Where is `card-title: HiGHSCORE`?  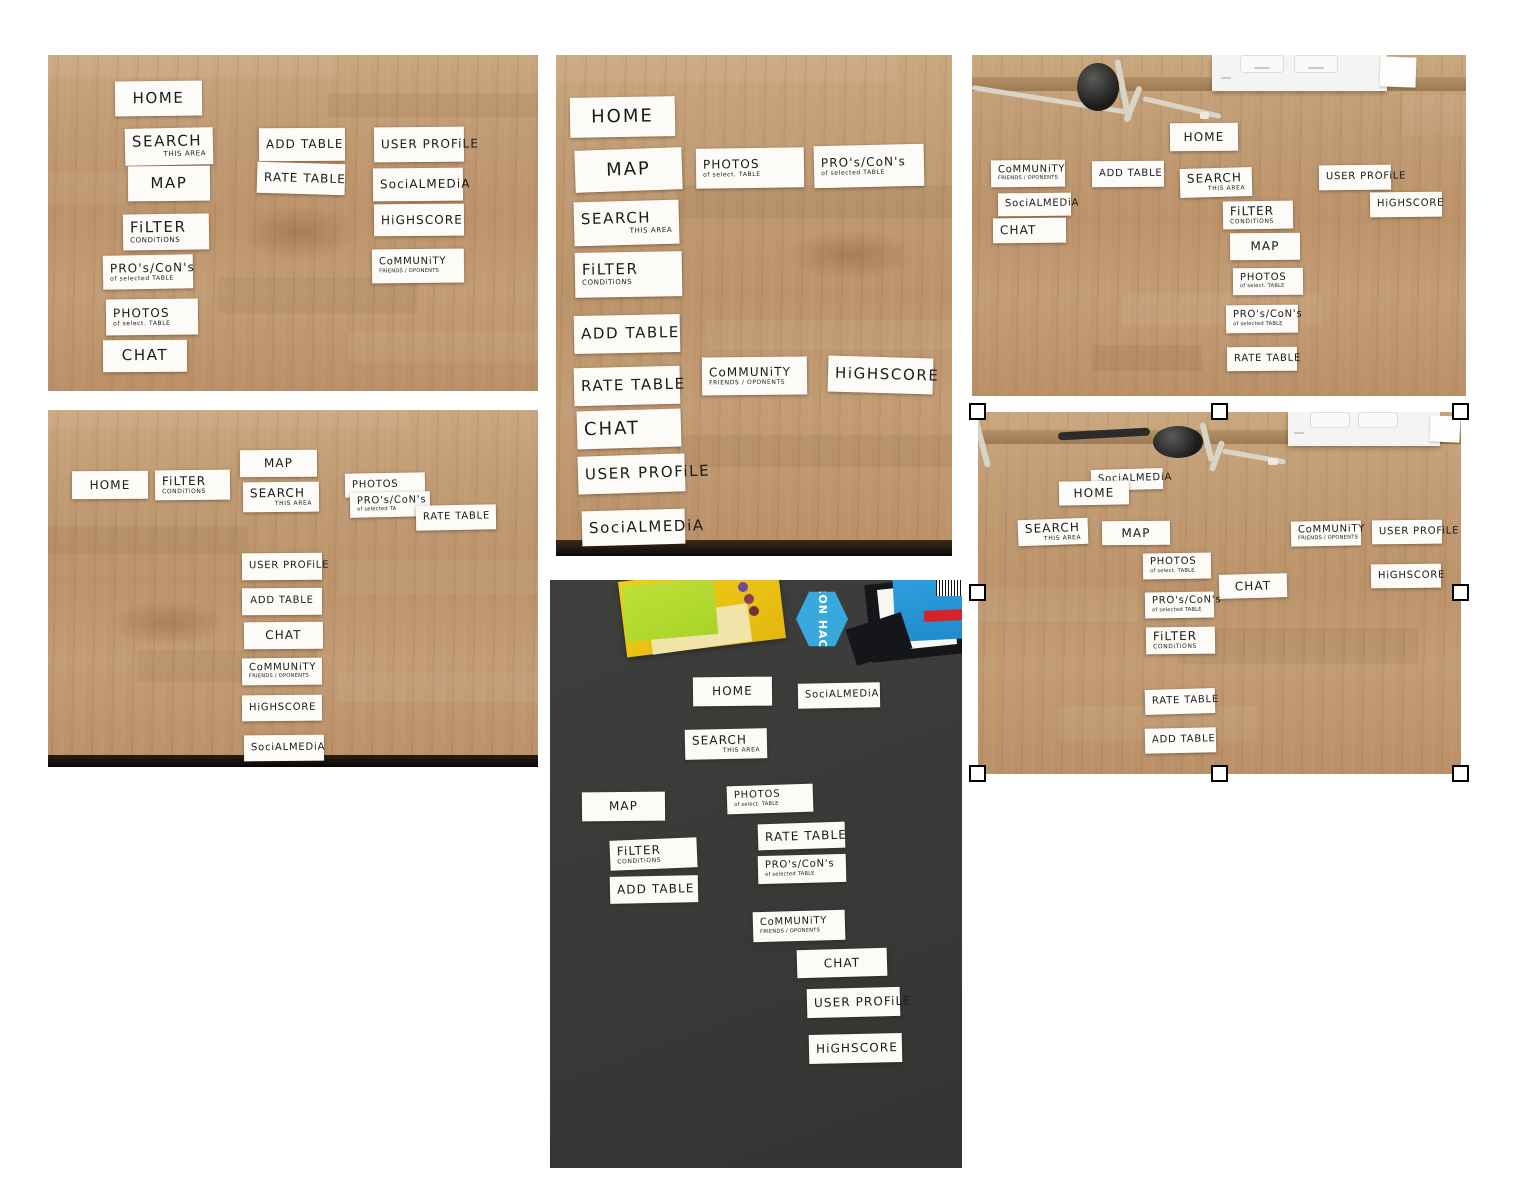
card-title: HiGHSCORE is located at coordinates (857, 1048).